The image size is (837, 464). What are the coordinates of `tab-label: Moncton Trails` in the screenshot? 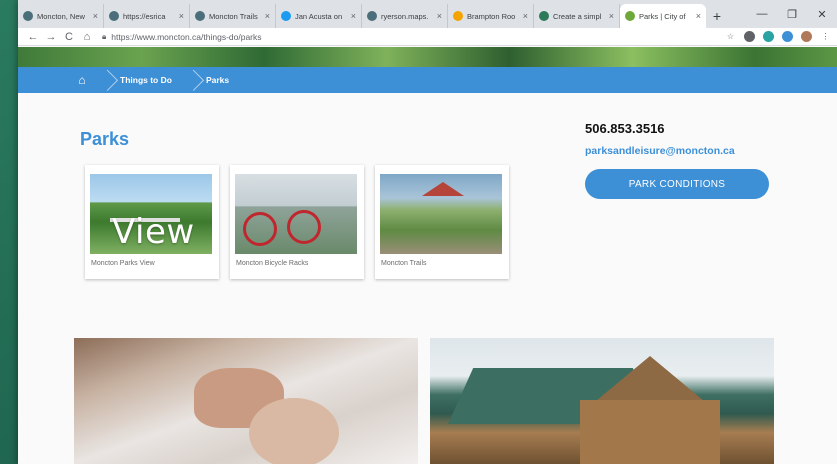 It's located at (233, 16).